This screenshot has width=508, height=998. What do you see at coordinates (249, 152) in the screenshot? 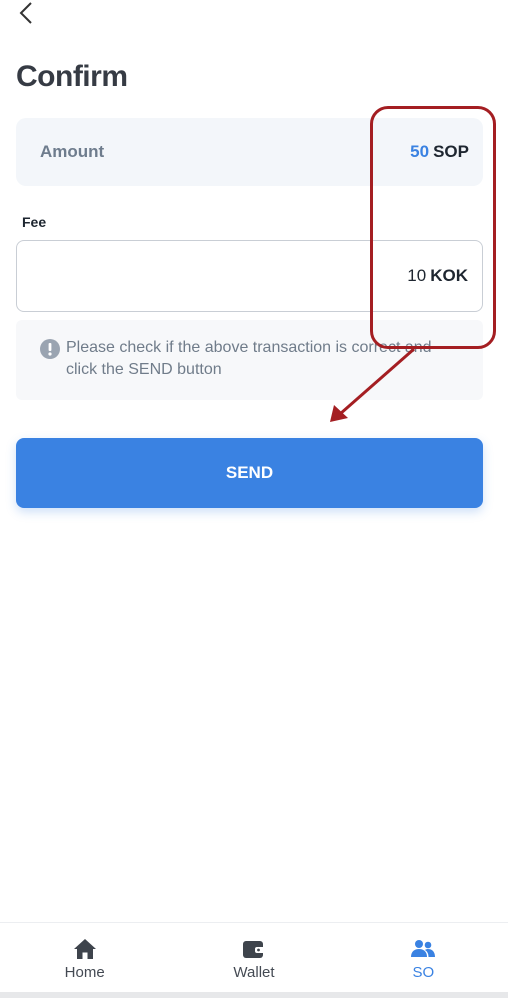
I see `amount-card: Amount 50 SOP` at bounding box center [249, 152].